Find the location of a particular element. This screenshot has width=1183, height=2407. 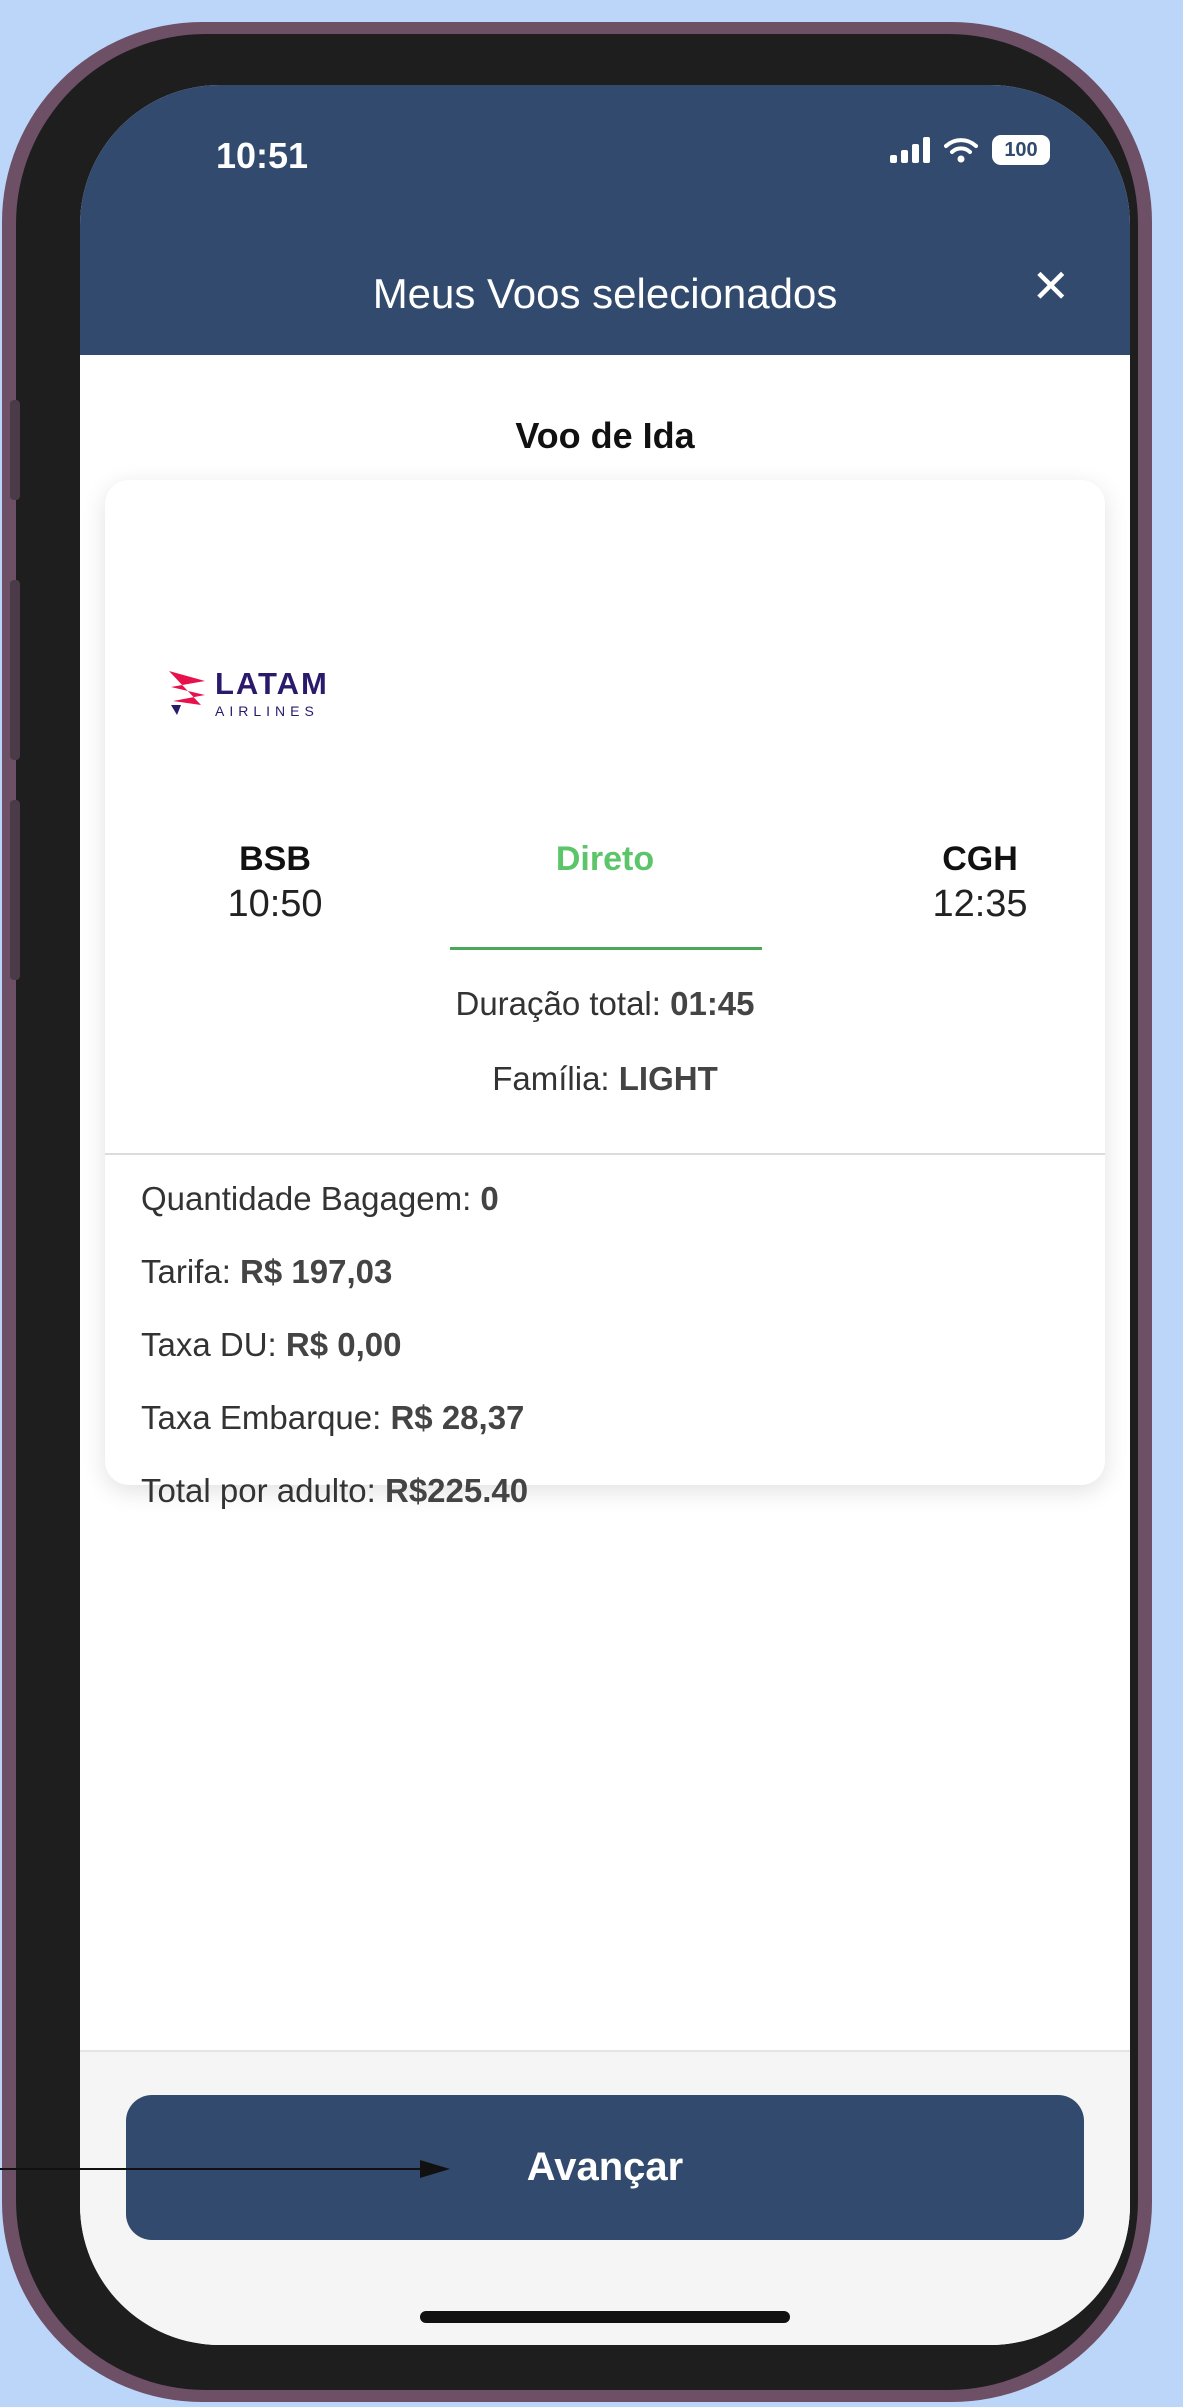

annotation-arrow-line is located at coordinates (210, 2169).